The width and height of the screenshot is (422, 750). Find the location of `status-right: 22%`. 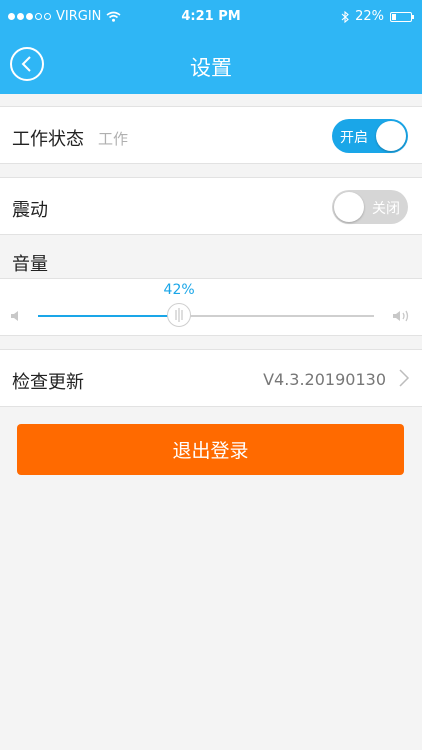

status-right: 22% is located at coordinates (377, 16).